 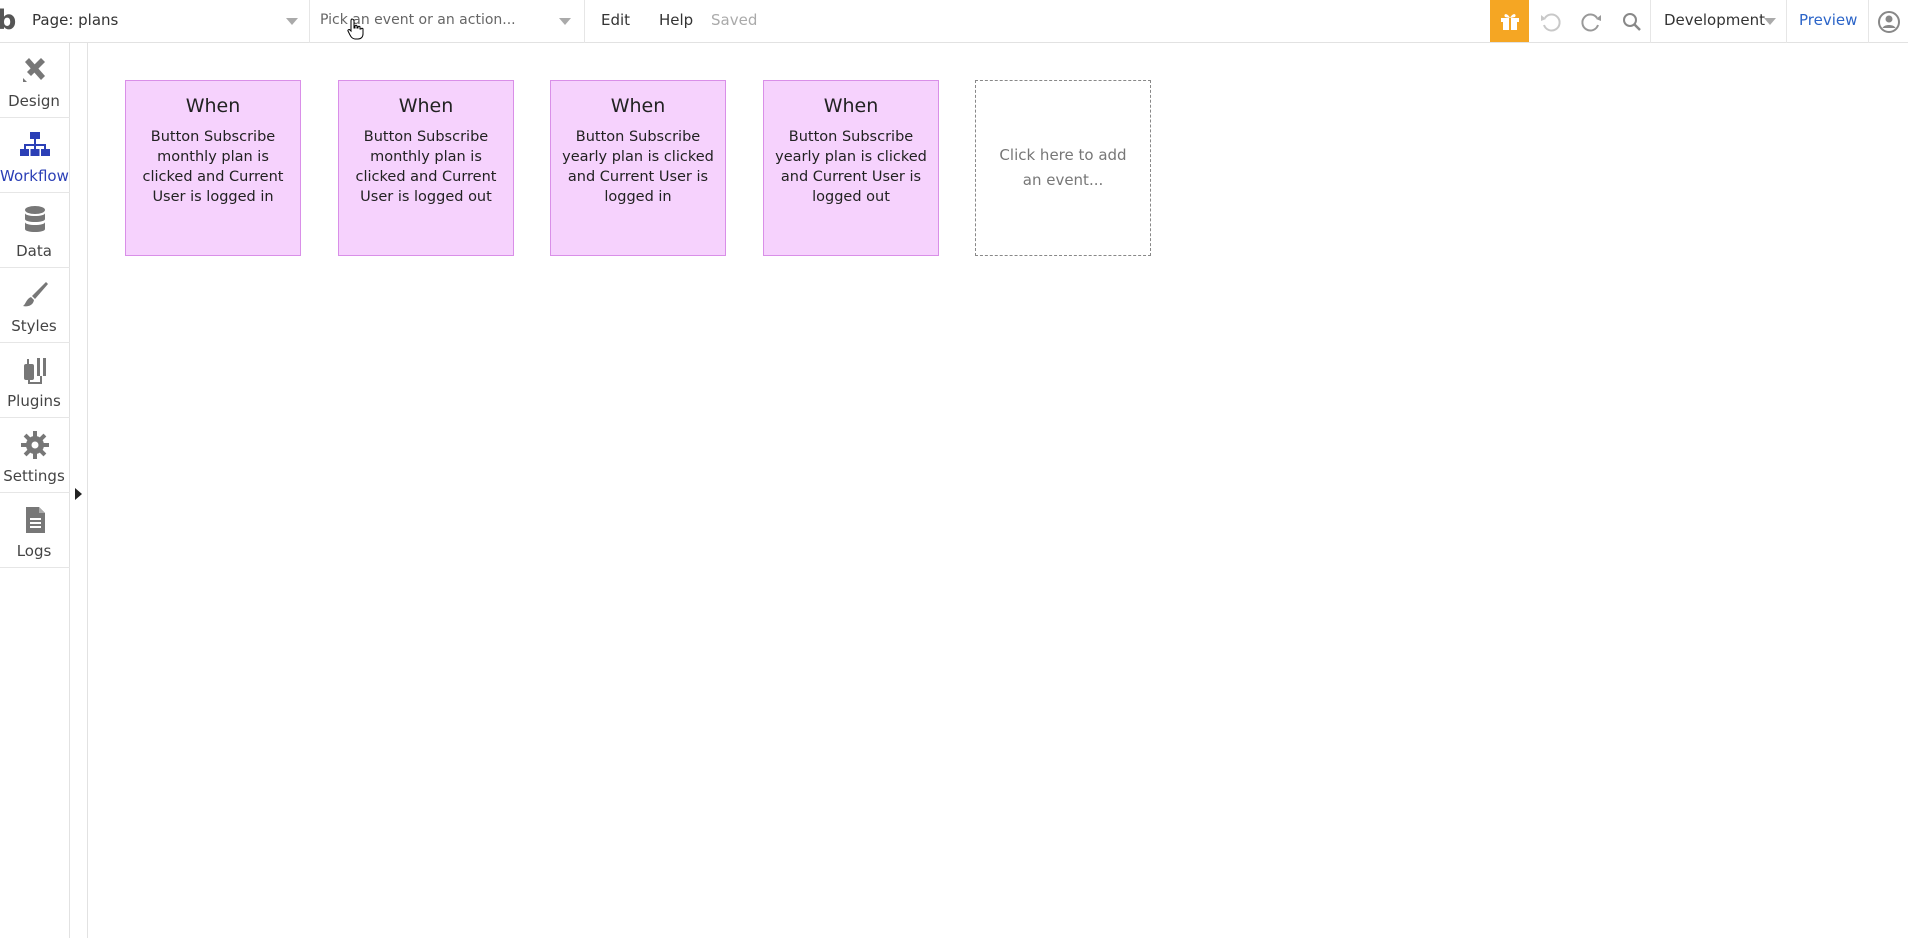 I want to click on preview-link: Preview, so click(x=1828, y=20).